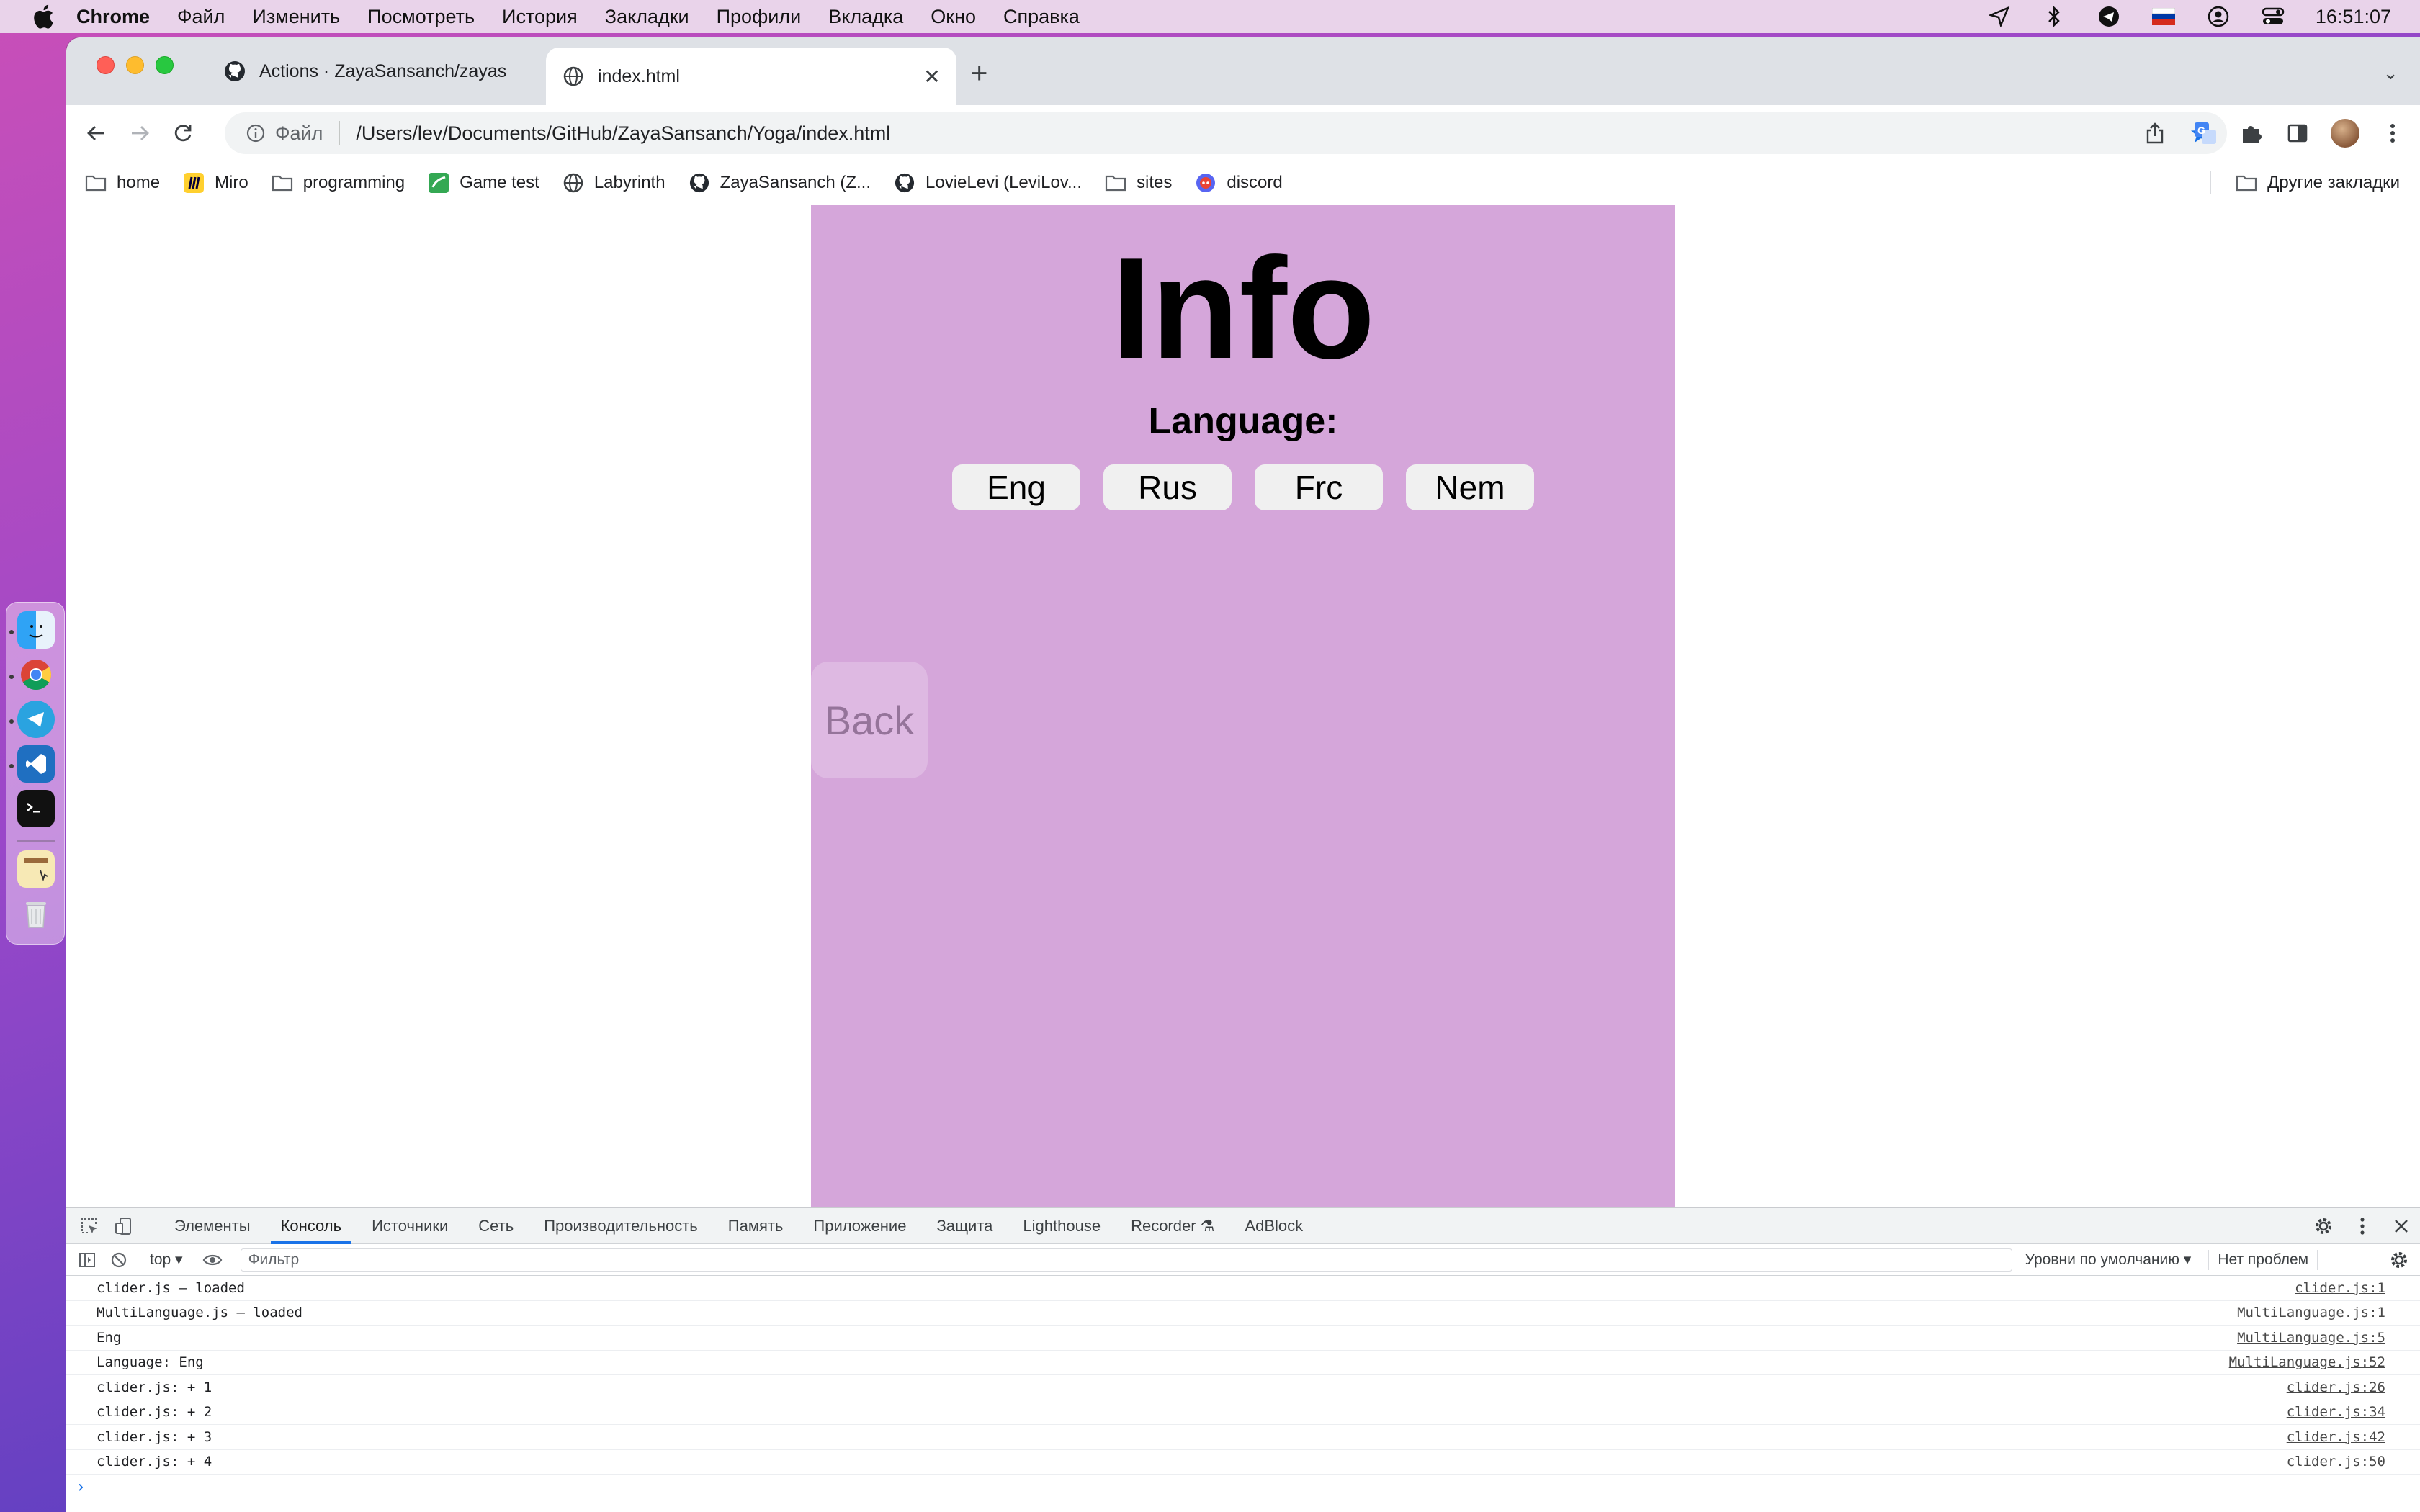 Image resolution: width=2420 pixels, height=1512 pixels. I want to click on control-center-icon, so click(2273, 16).